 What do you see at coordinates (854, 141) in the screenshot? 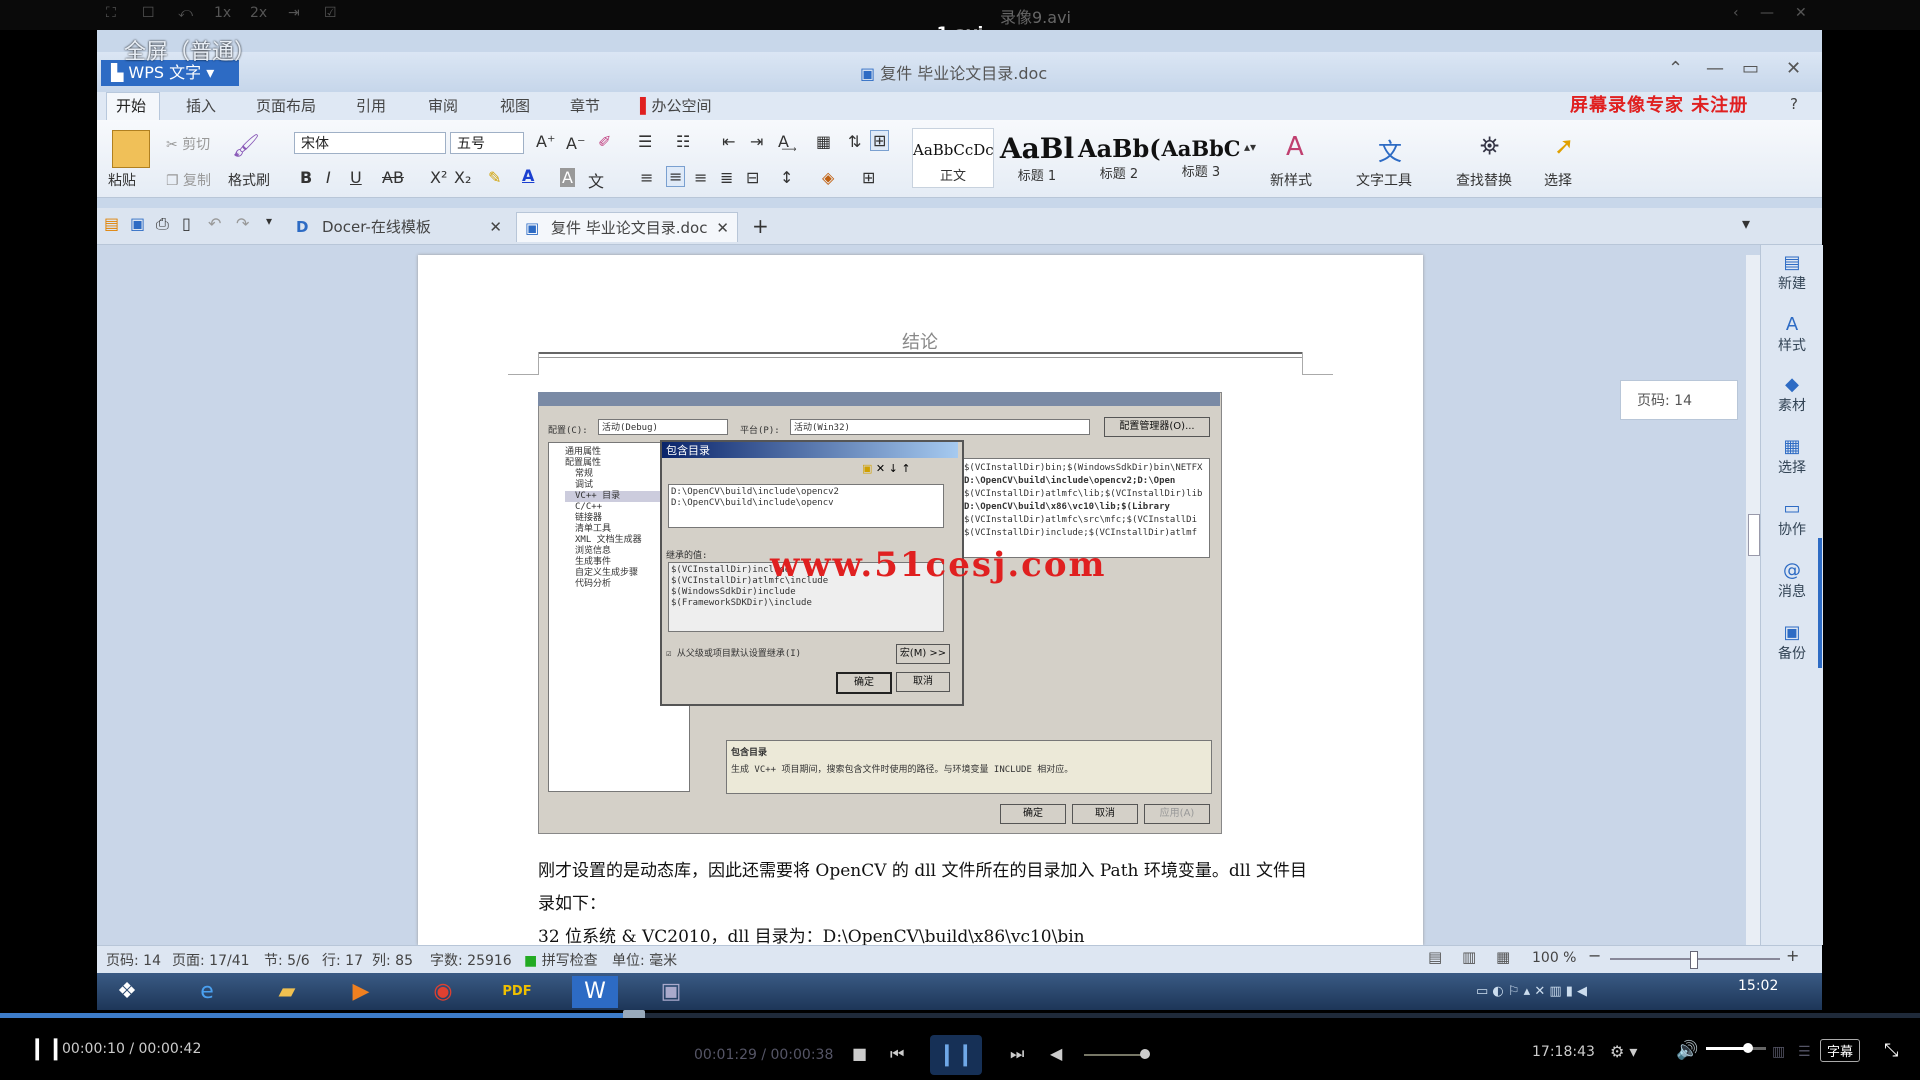
I see `sort-icon: ⇅` at bounding box center [854, 141].